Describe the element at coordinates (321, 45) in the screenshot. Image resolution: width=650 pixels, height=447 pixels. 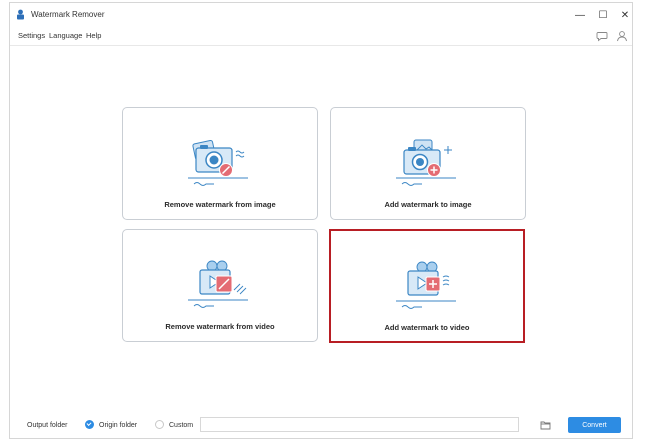
I see `menu-divider` at that location.